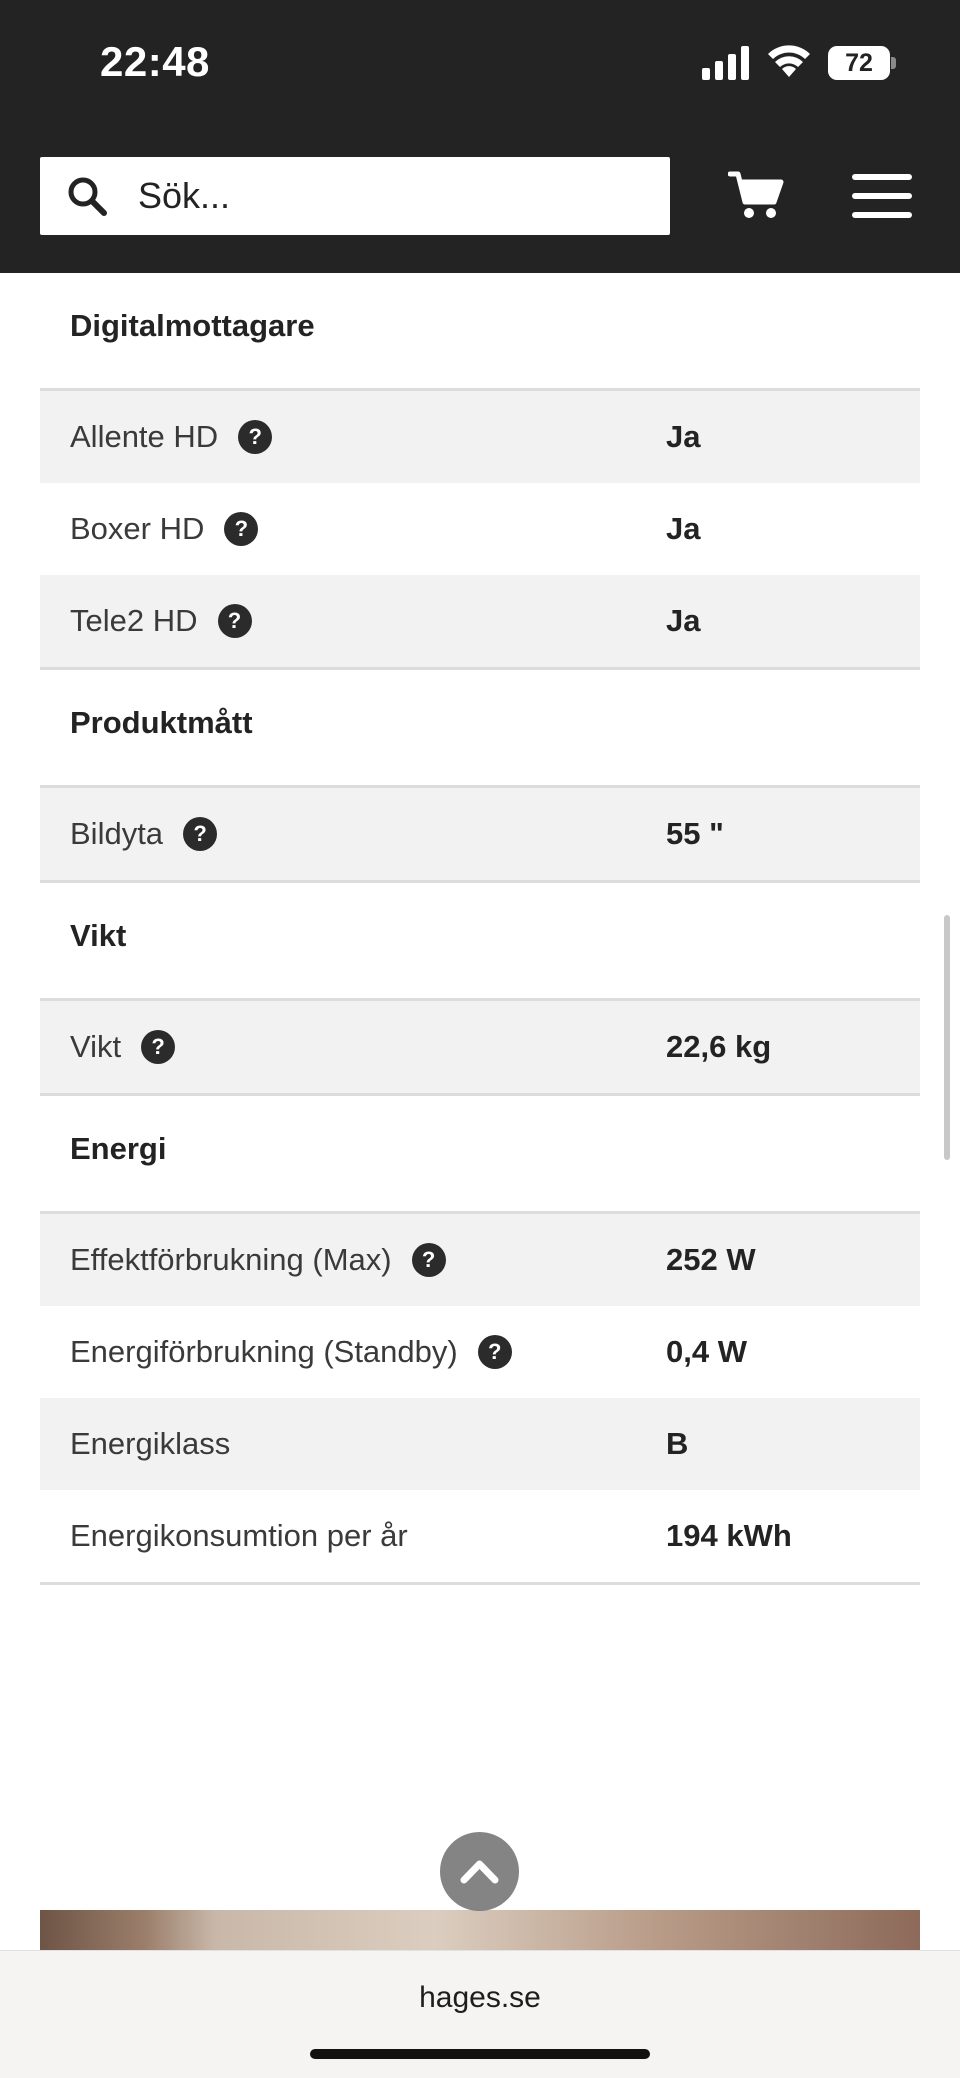 The image size is (960, 2078). I want to click on section-title-produktmatt: Produktmått, so click(480, 729).